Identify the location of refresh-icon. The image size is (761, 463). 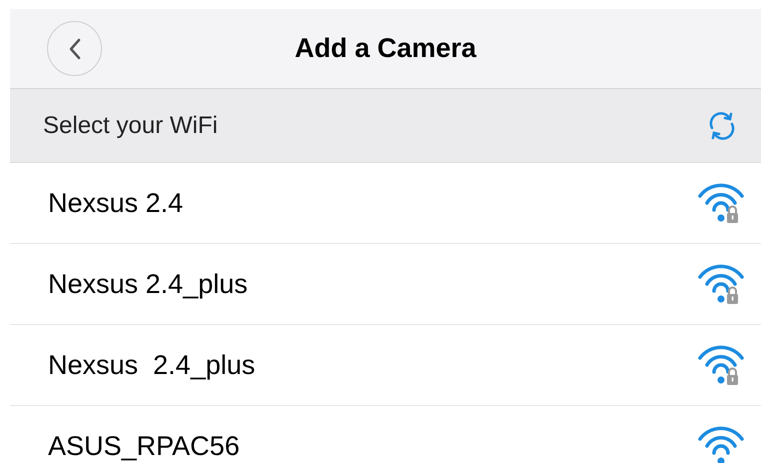
(722, 125).